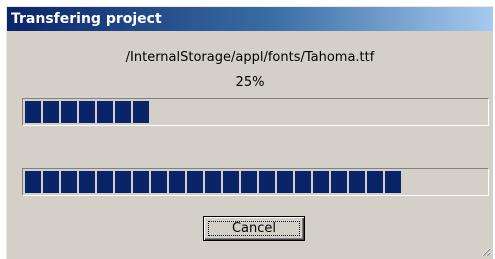 This screenshot has width=495, height=259. Describe the element at coordinates (250, 57) in the screenshot. I see `current-file-path: /InternalStorage/appl/fonts/Tahoma.ttf` at that location.